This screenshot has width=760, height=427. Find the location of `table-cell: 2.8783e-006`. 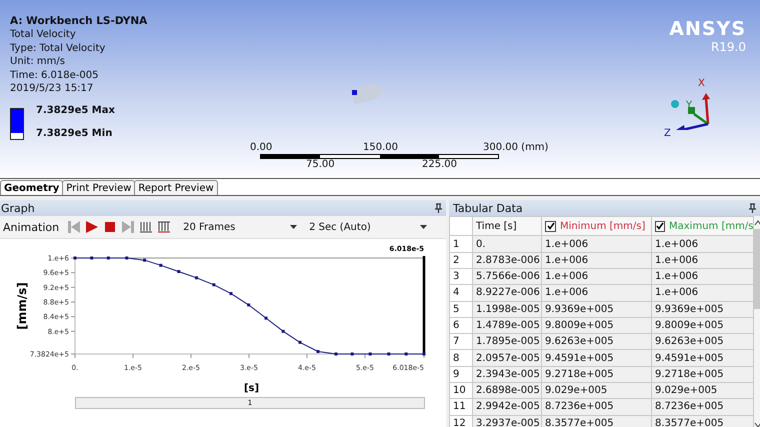

table-cell: 2.8783e-006 is located at coordinates (507, 260).